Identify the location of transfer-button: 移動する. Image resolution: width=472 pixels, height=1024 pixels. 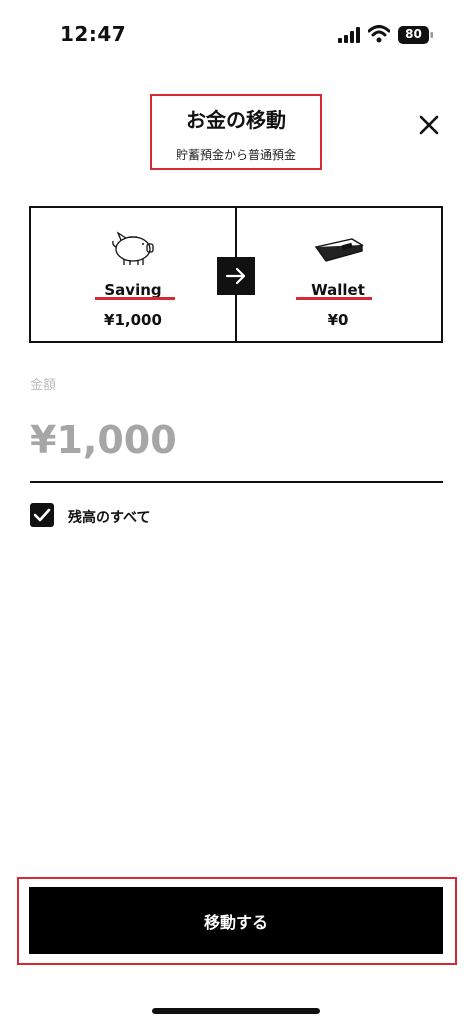
(236, 920).